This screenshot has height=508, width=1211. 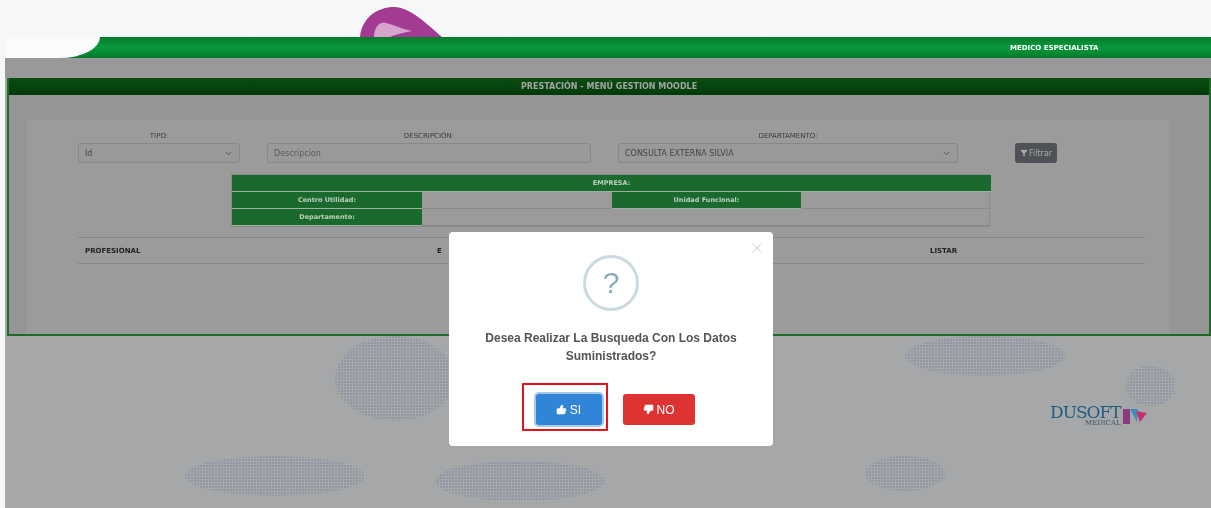 I want to click on thumbs-down-icon, so click(x=648, y=409).